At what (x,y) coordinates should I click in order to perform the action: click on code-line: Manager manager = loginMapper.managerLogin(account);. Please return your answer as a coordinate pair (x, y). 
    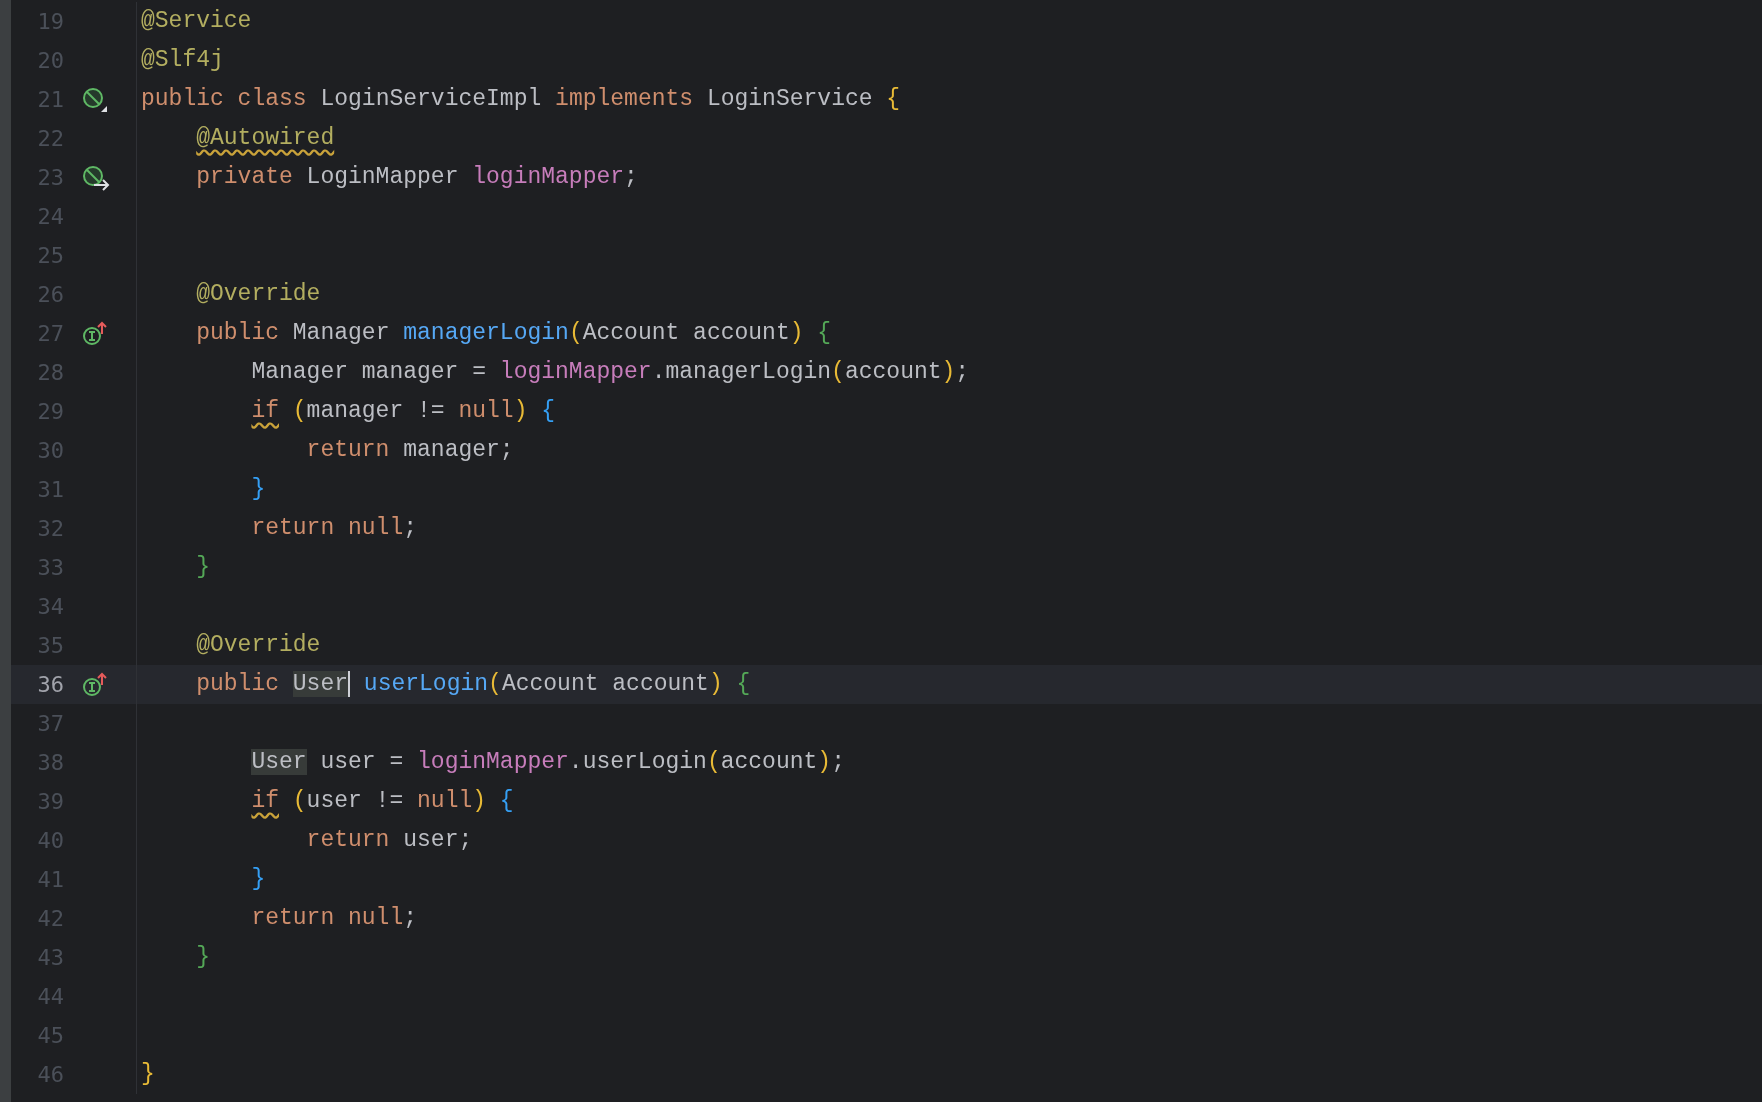
    Looking at the image, I should click on (610, 372).